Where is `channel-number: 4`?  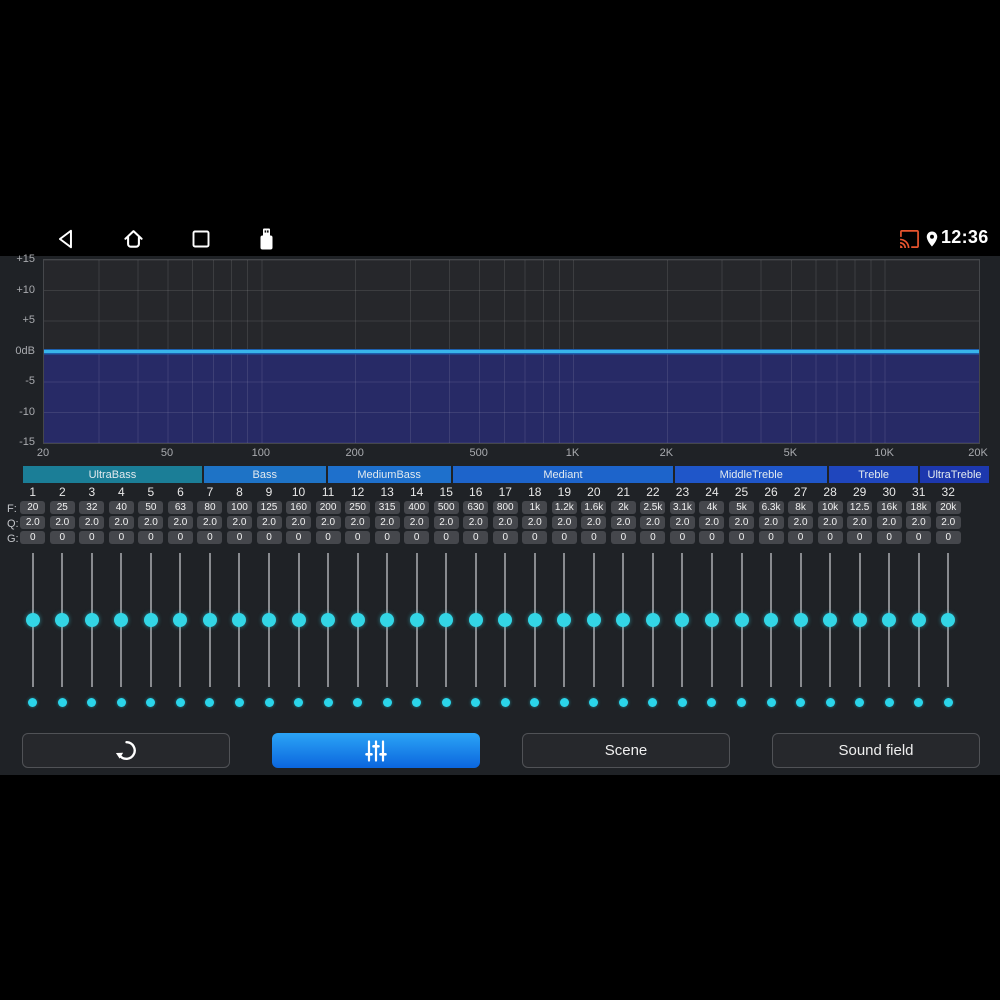 channel-number: 4 is located at coordinates (121, 492).